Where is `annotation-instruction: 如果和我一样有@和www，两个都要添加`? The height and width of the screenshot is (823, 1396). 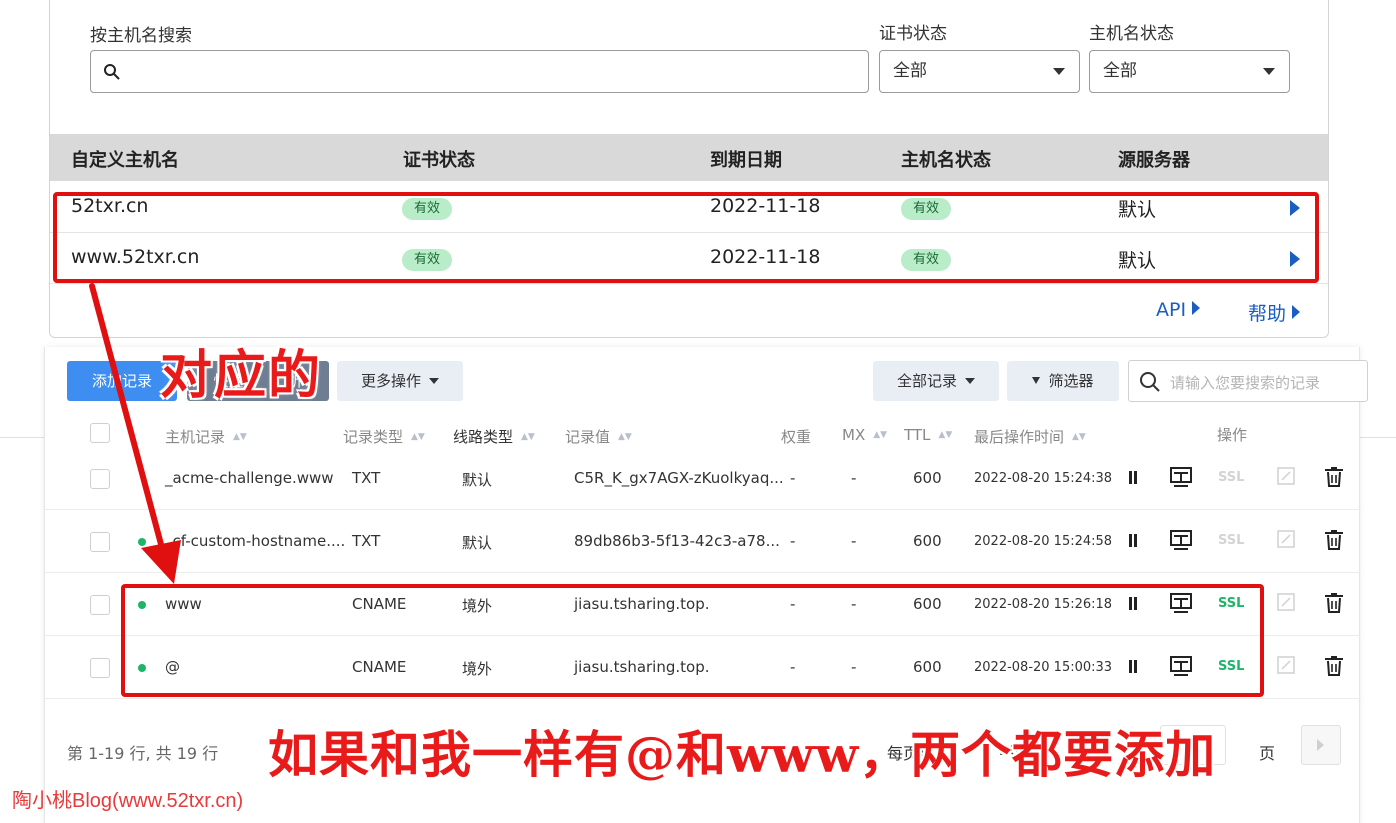
annotation-instruction: 如果和我一样有@和www，两个都要添加 is located at coordinates (742, 754).